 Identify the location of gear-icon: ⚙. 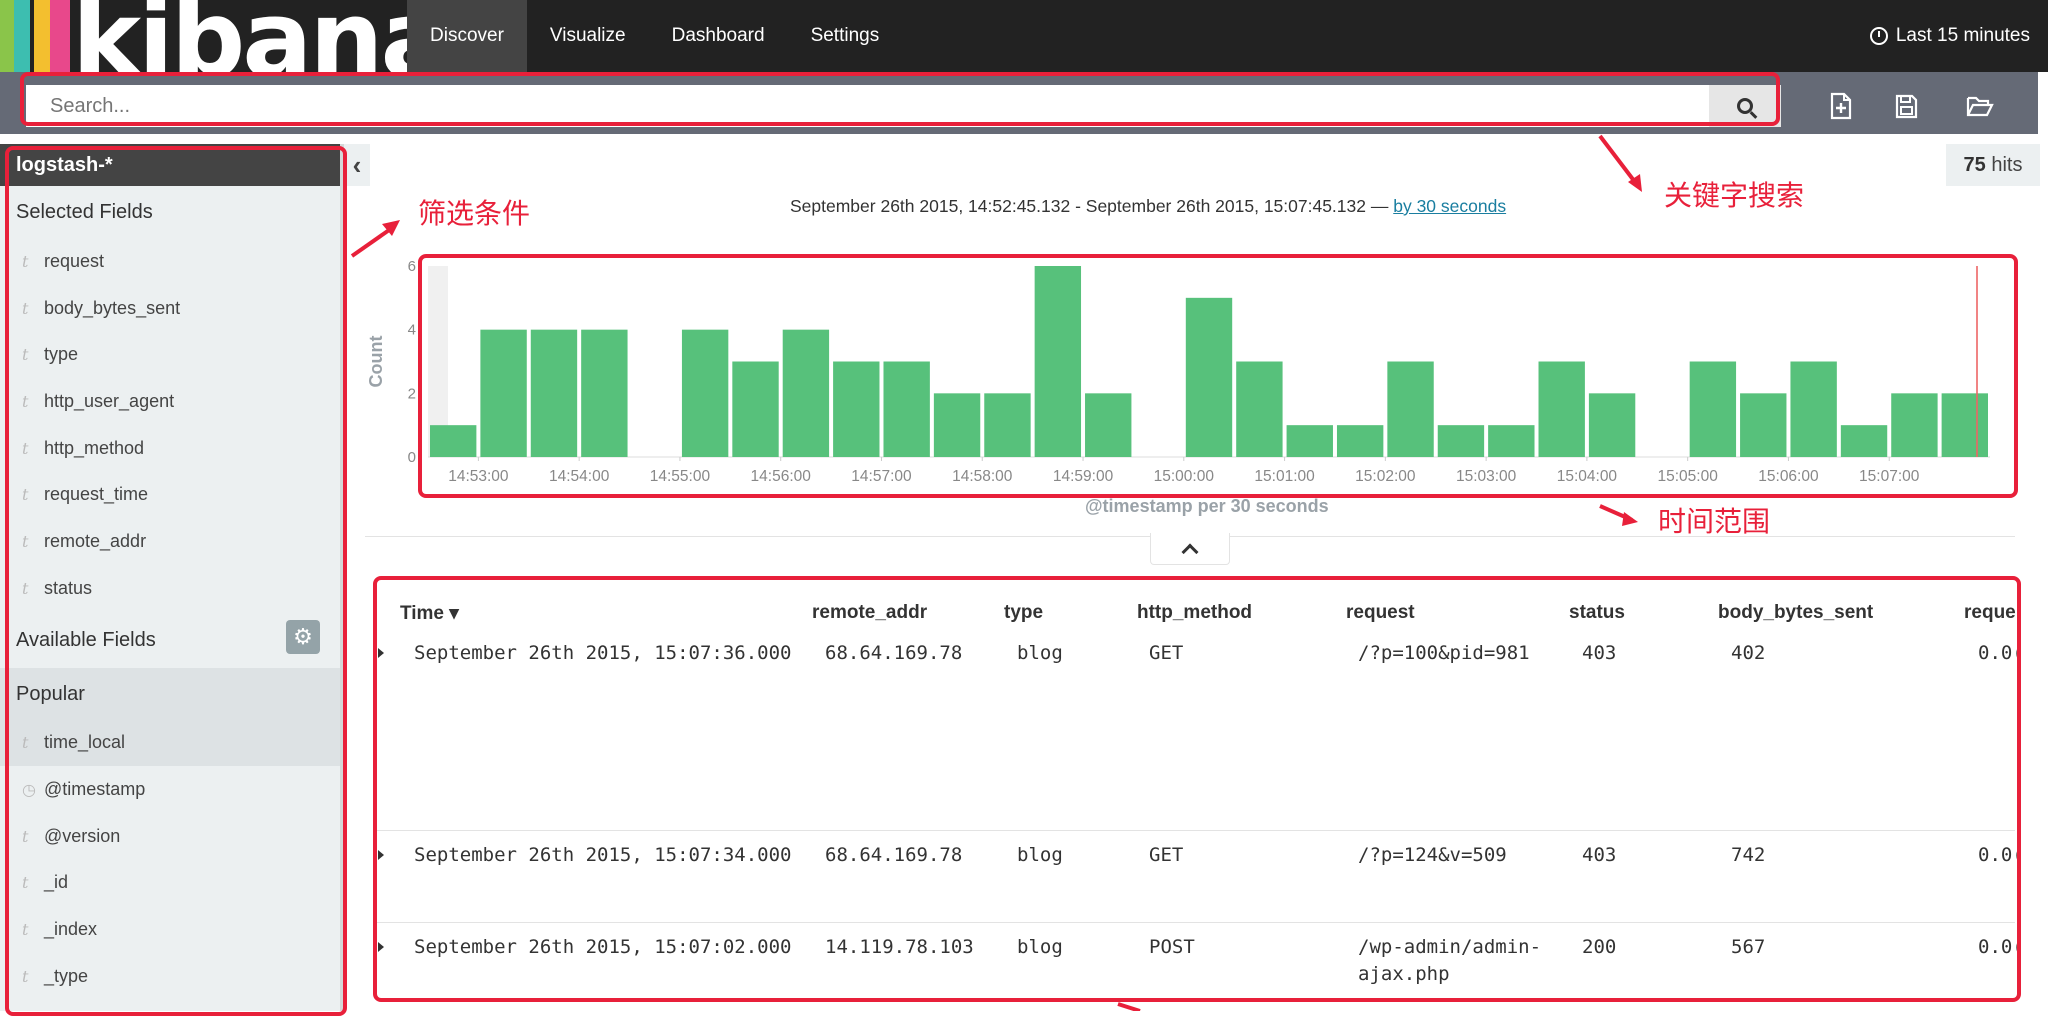
(303, 636).